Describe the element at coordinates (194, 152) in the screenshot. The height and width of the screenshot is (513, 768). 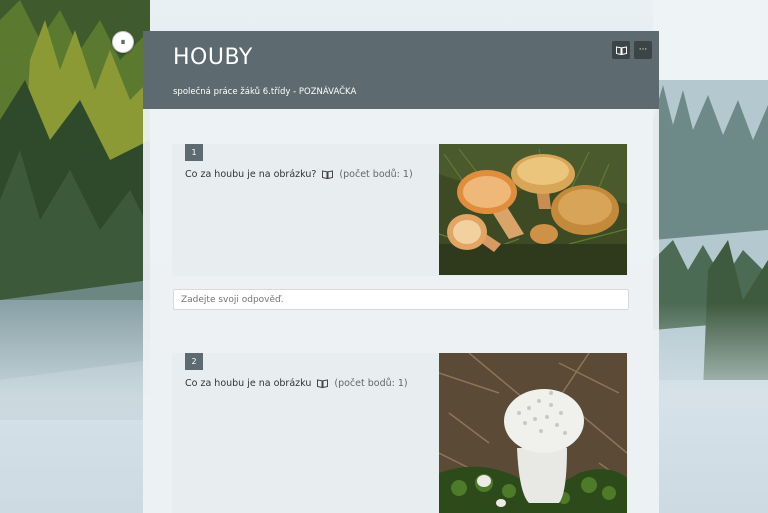
I see `question-number-badge: 1` at that location.